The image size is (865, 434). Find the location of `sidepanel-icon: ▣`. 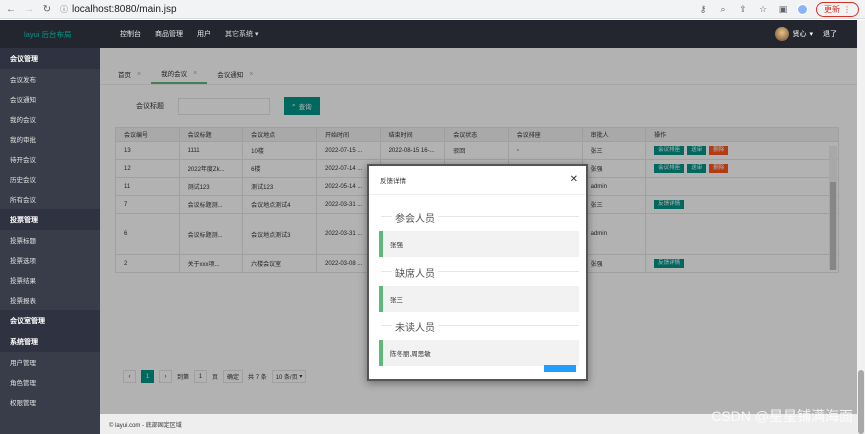

sidepanel-icon: ▣ is located at coordinates (783, 9).